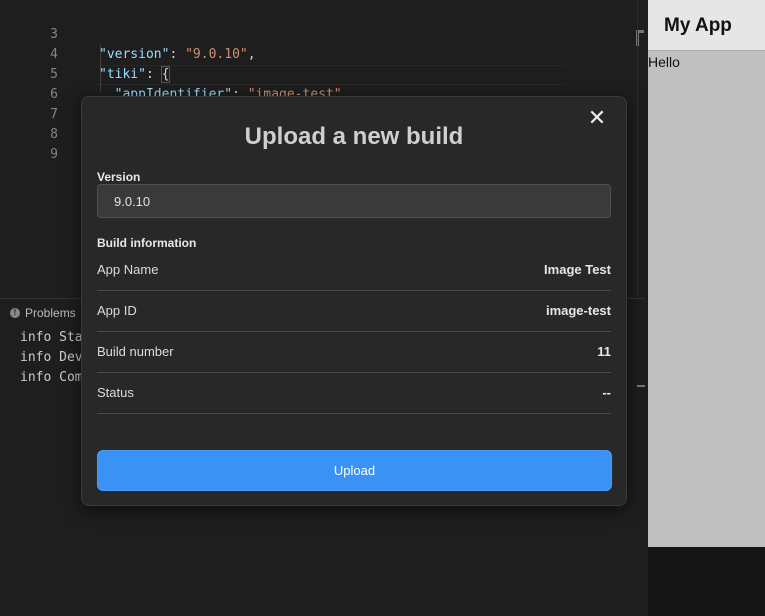 This screenshot has width=765, height=616. I want to click on row-value: 11, so click(604, 351).